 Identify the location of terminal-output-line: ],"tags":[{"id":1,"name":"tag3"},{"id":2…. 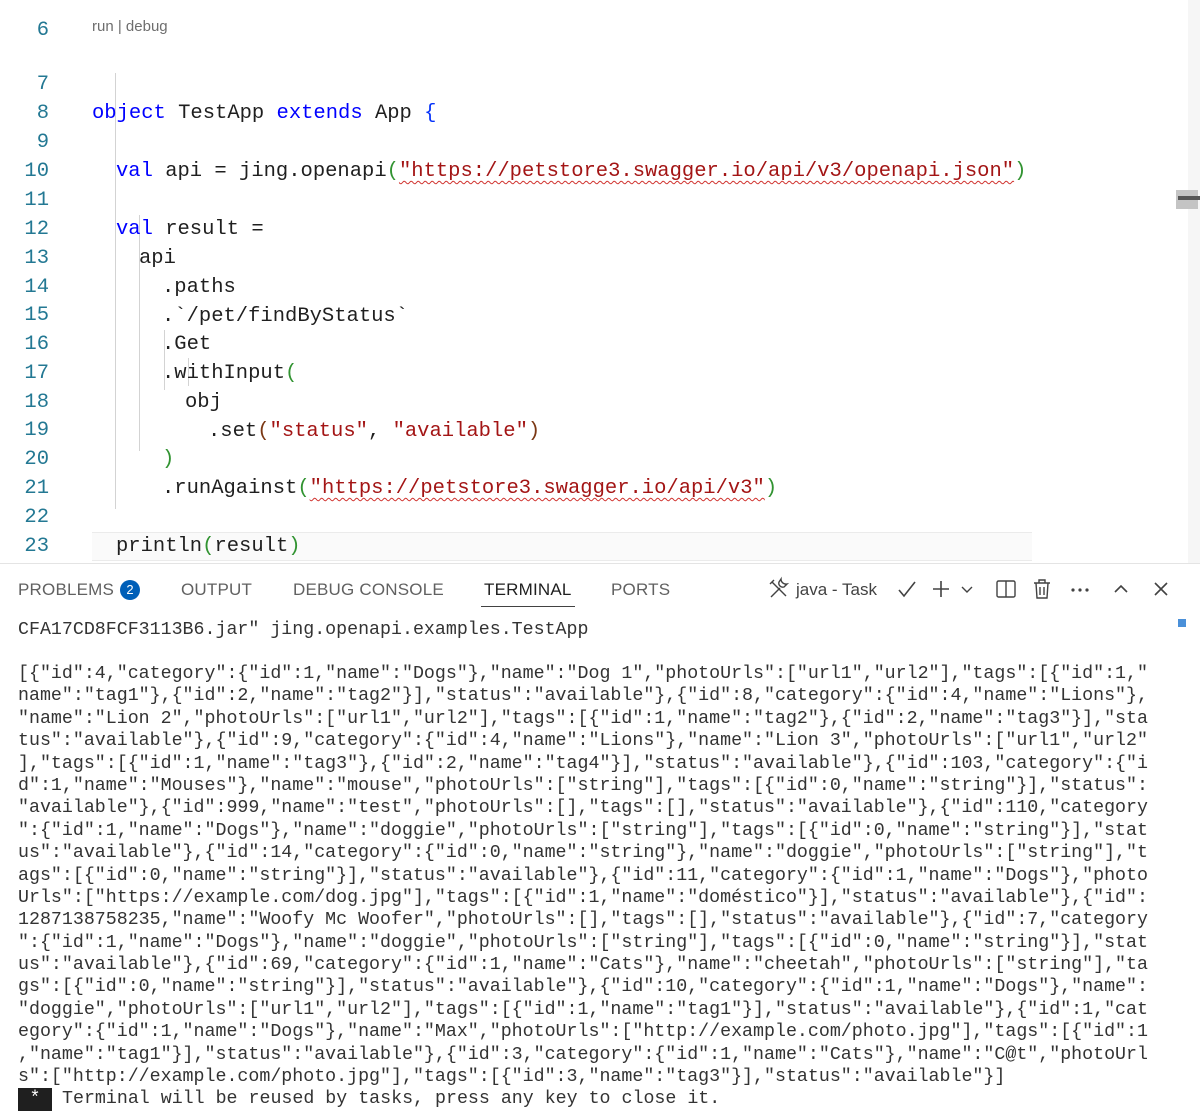
(583, 763).